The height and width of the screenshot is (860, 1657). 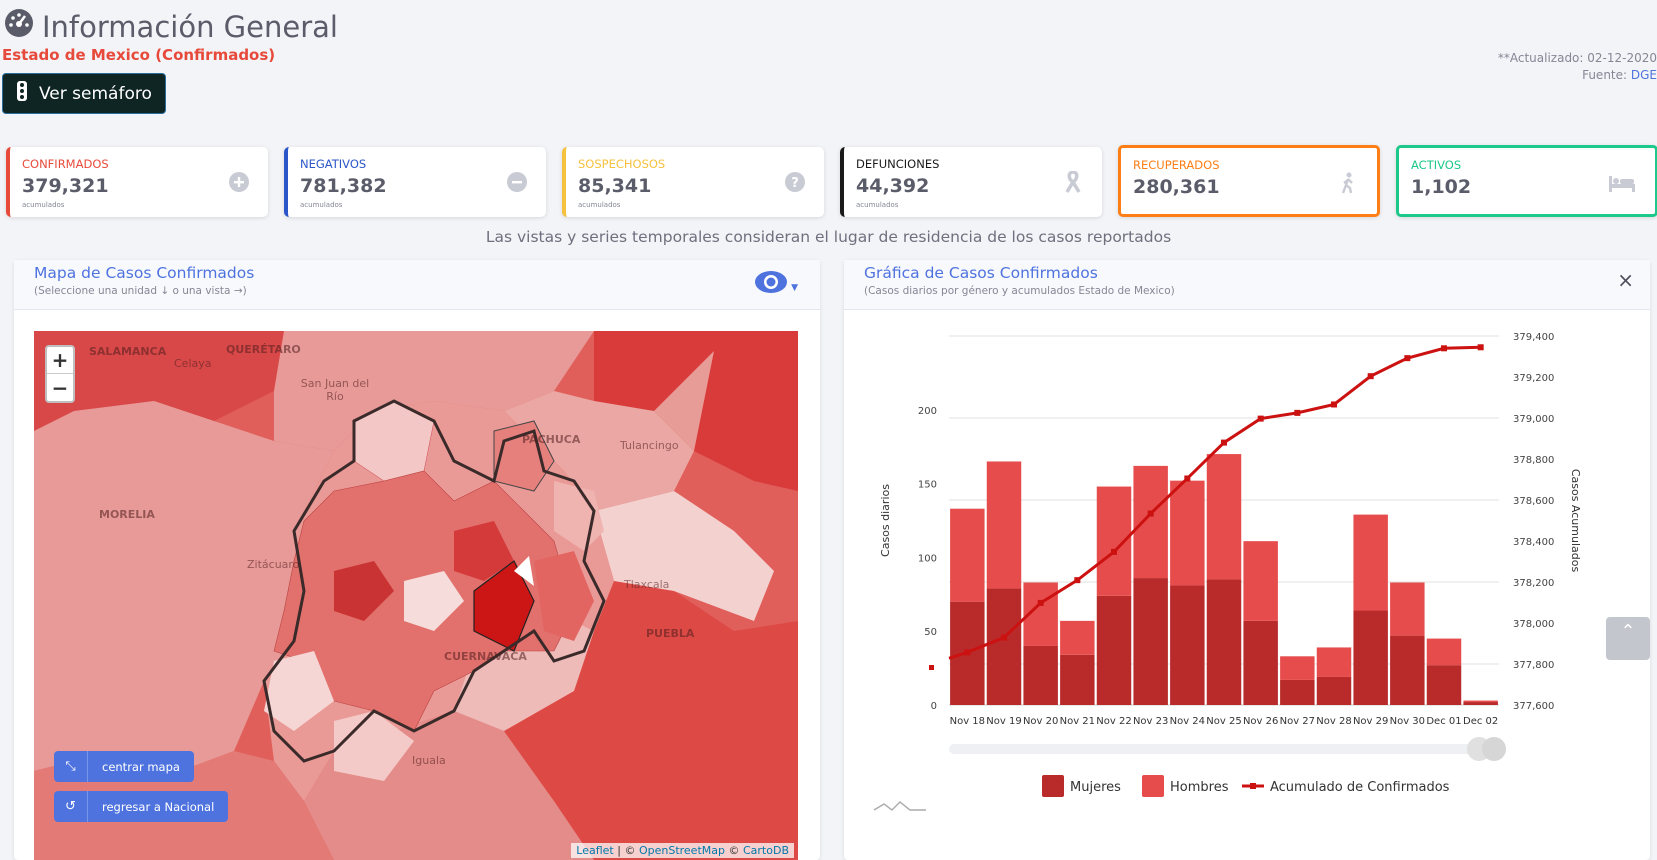 I want to click on x-tick-label: Nov 29, so click(x=1370, y=721).